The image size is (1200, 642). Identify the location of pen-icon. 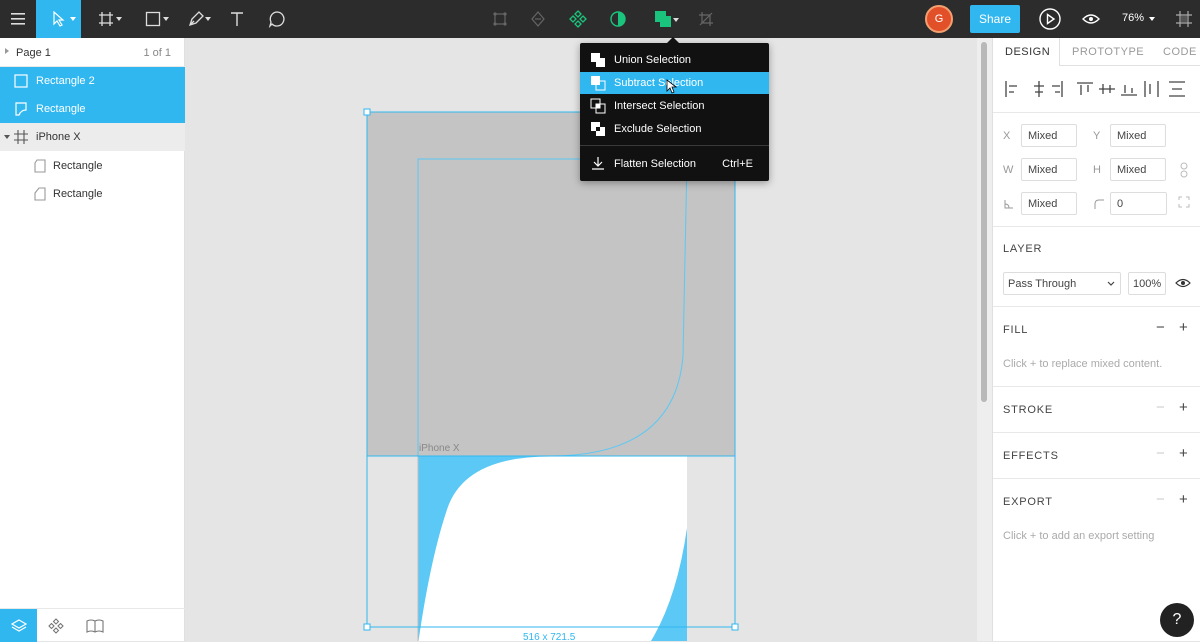
(196, 19).